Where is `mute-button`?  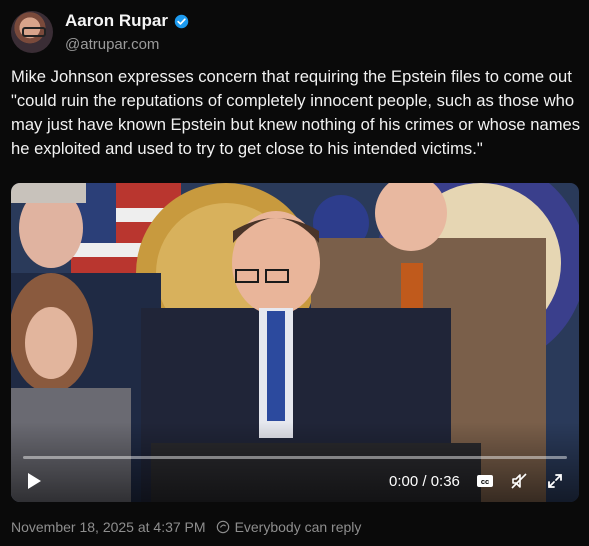
mute-button is located at coordinates (519, 481).